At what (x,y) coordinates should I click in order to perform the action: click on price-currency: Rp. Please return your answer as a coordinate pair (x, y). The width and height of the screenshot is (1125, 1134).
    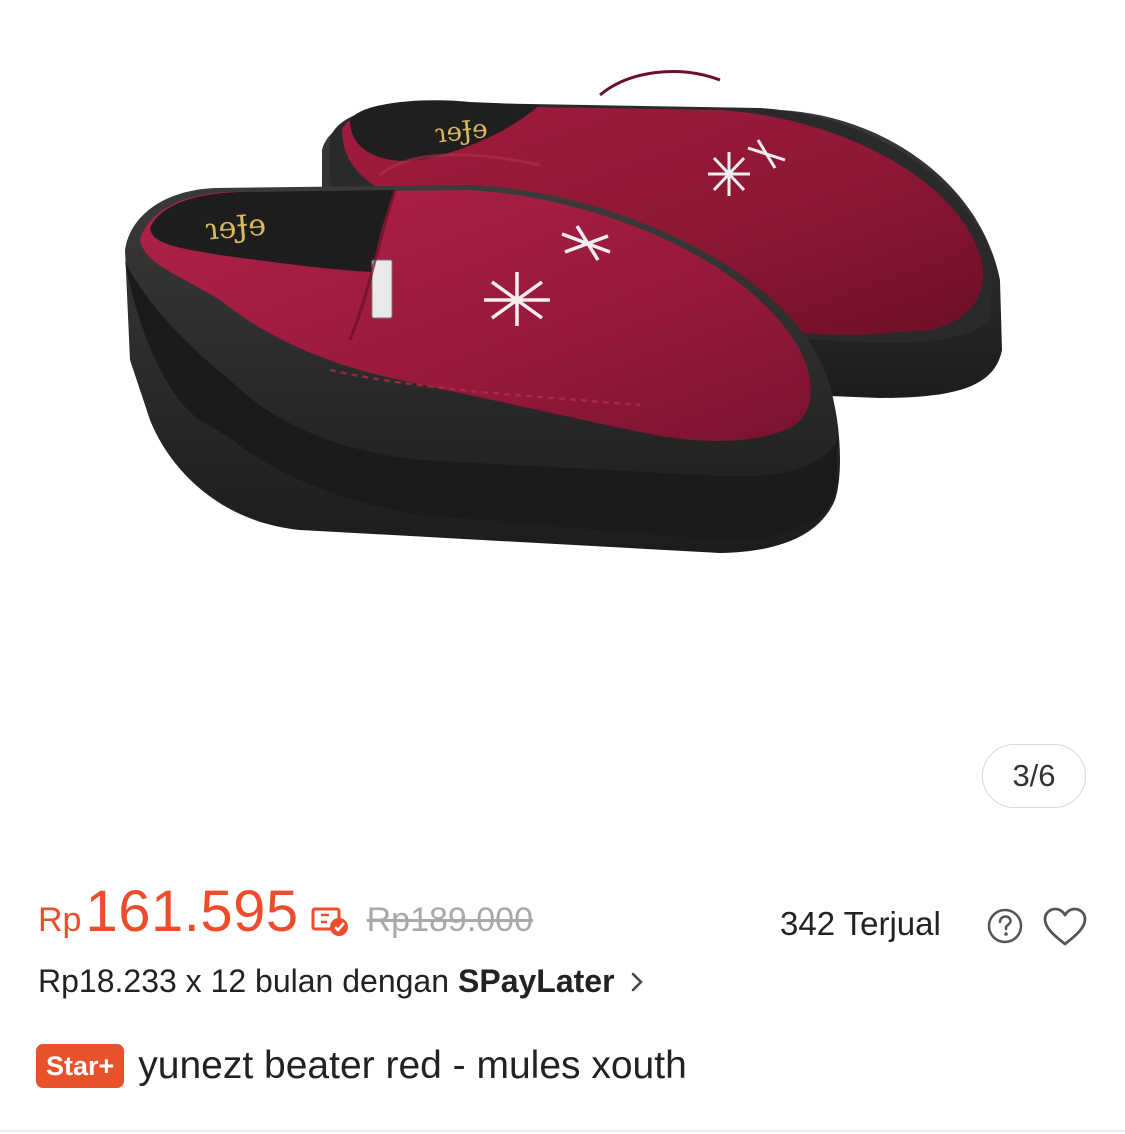
    Looking at the image, I should click on (60, 920).